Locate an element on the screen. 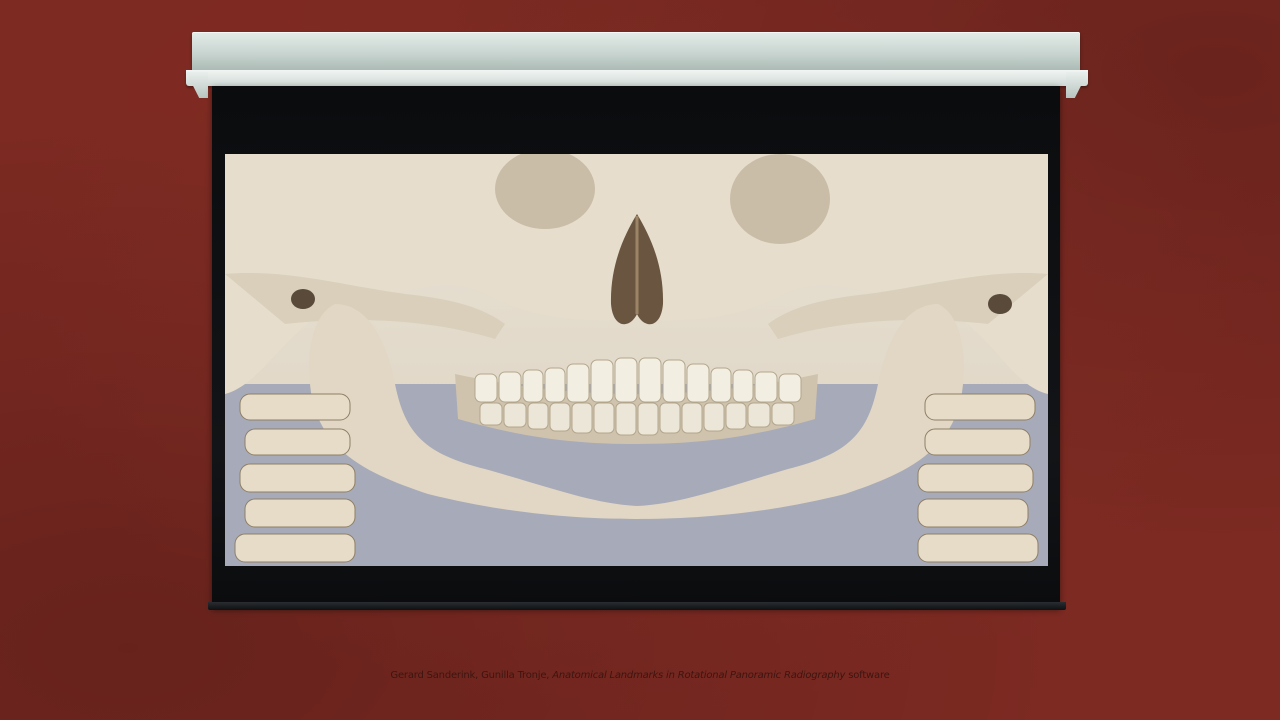 The width and height of the screenshot is (1280, 720). caption-suffix: software is located at coordinates (867, 675).